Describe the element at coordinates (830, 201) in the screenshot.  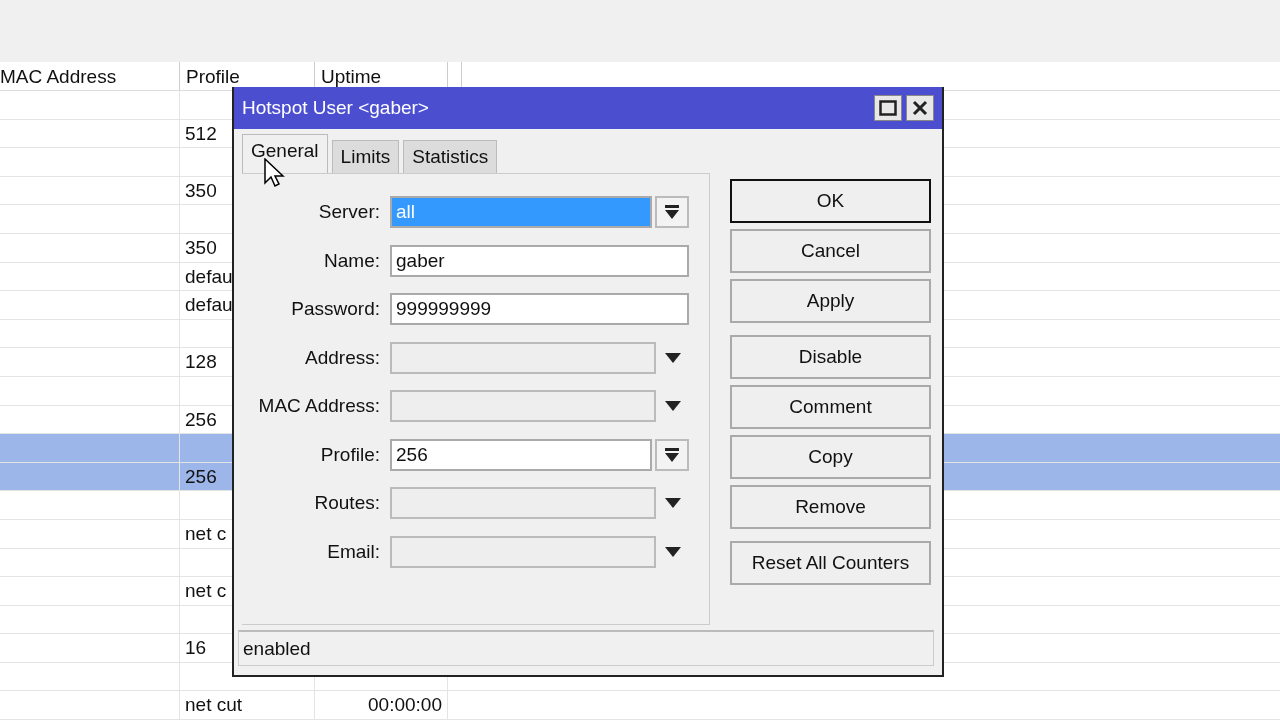
I see `dialog-button: OK` at that location.